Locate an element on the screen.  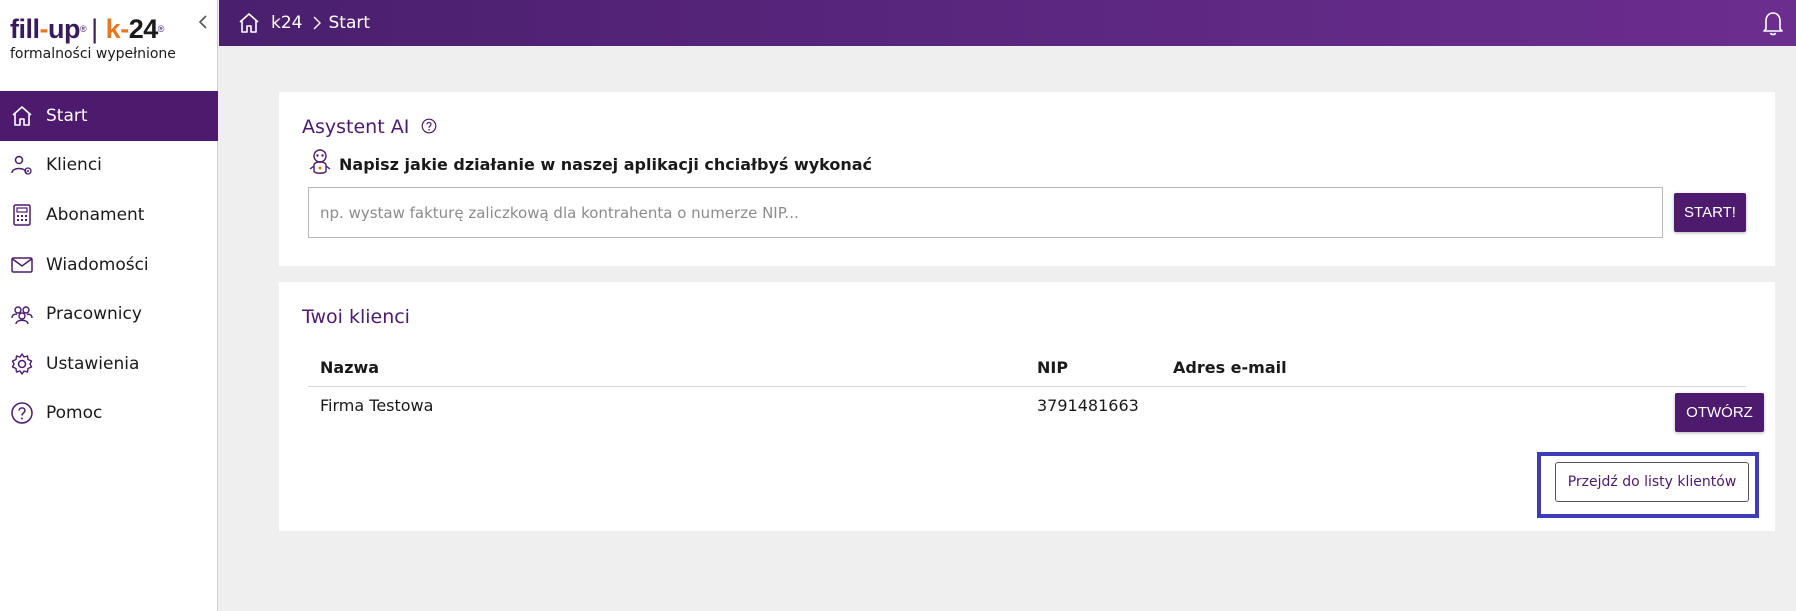
top-bar: k24 Start is located at coordinates (1007, 23).